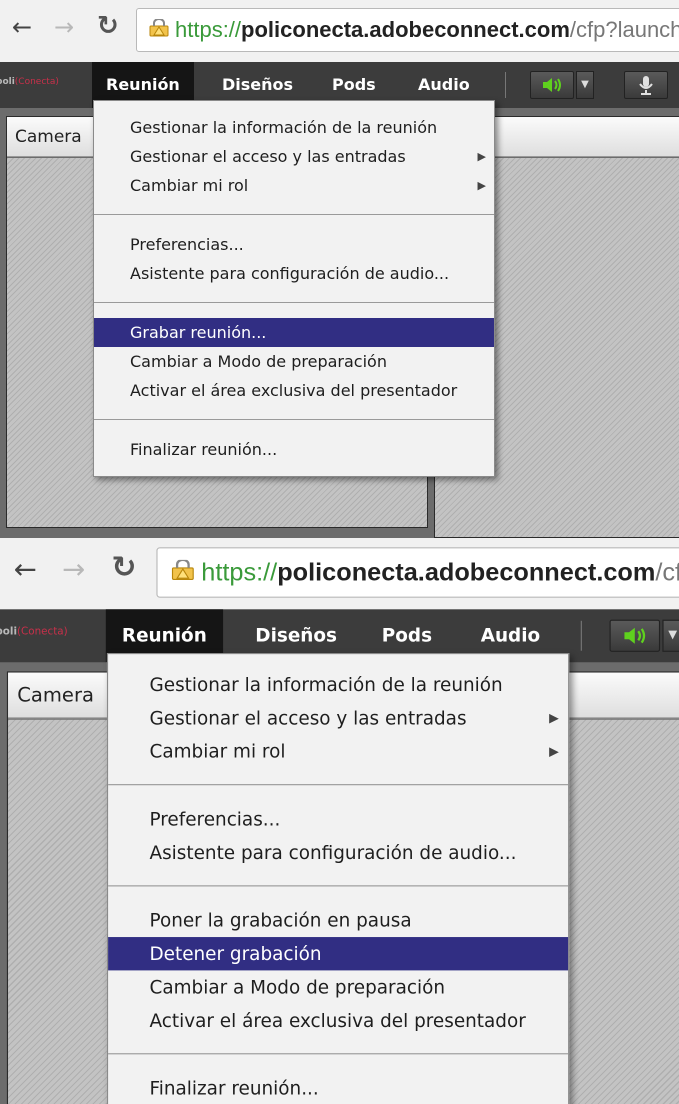 This screenshot has height=1104, width=679. I want to click on menu-item-label: Poner la grabación en pausa, so click(280, 920).